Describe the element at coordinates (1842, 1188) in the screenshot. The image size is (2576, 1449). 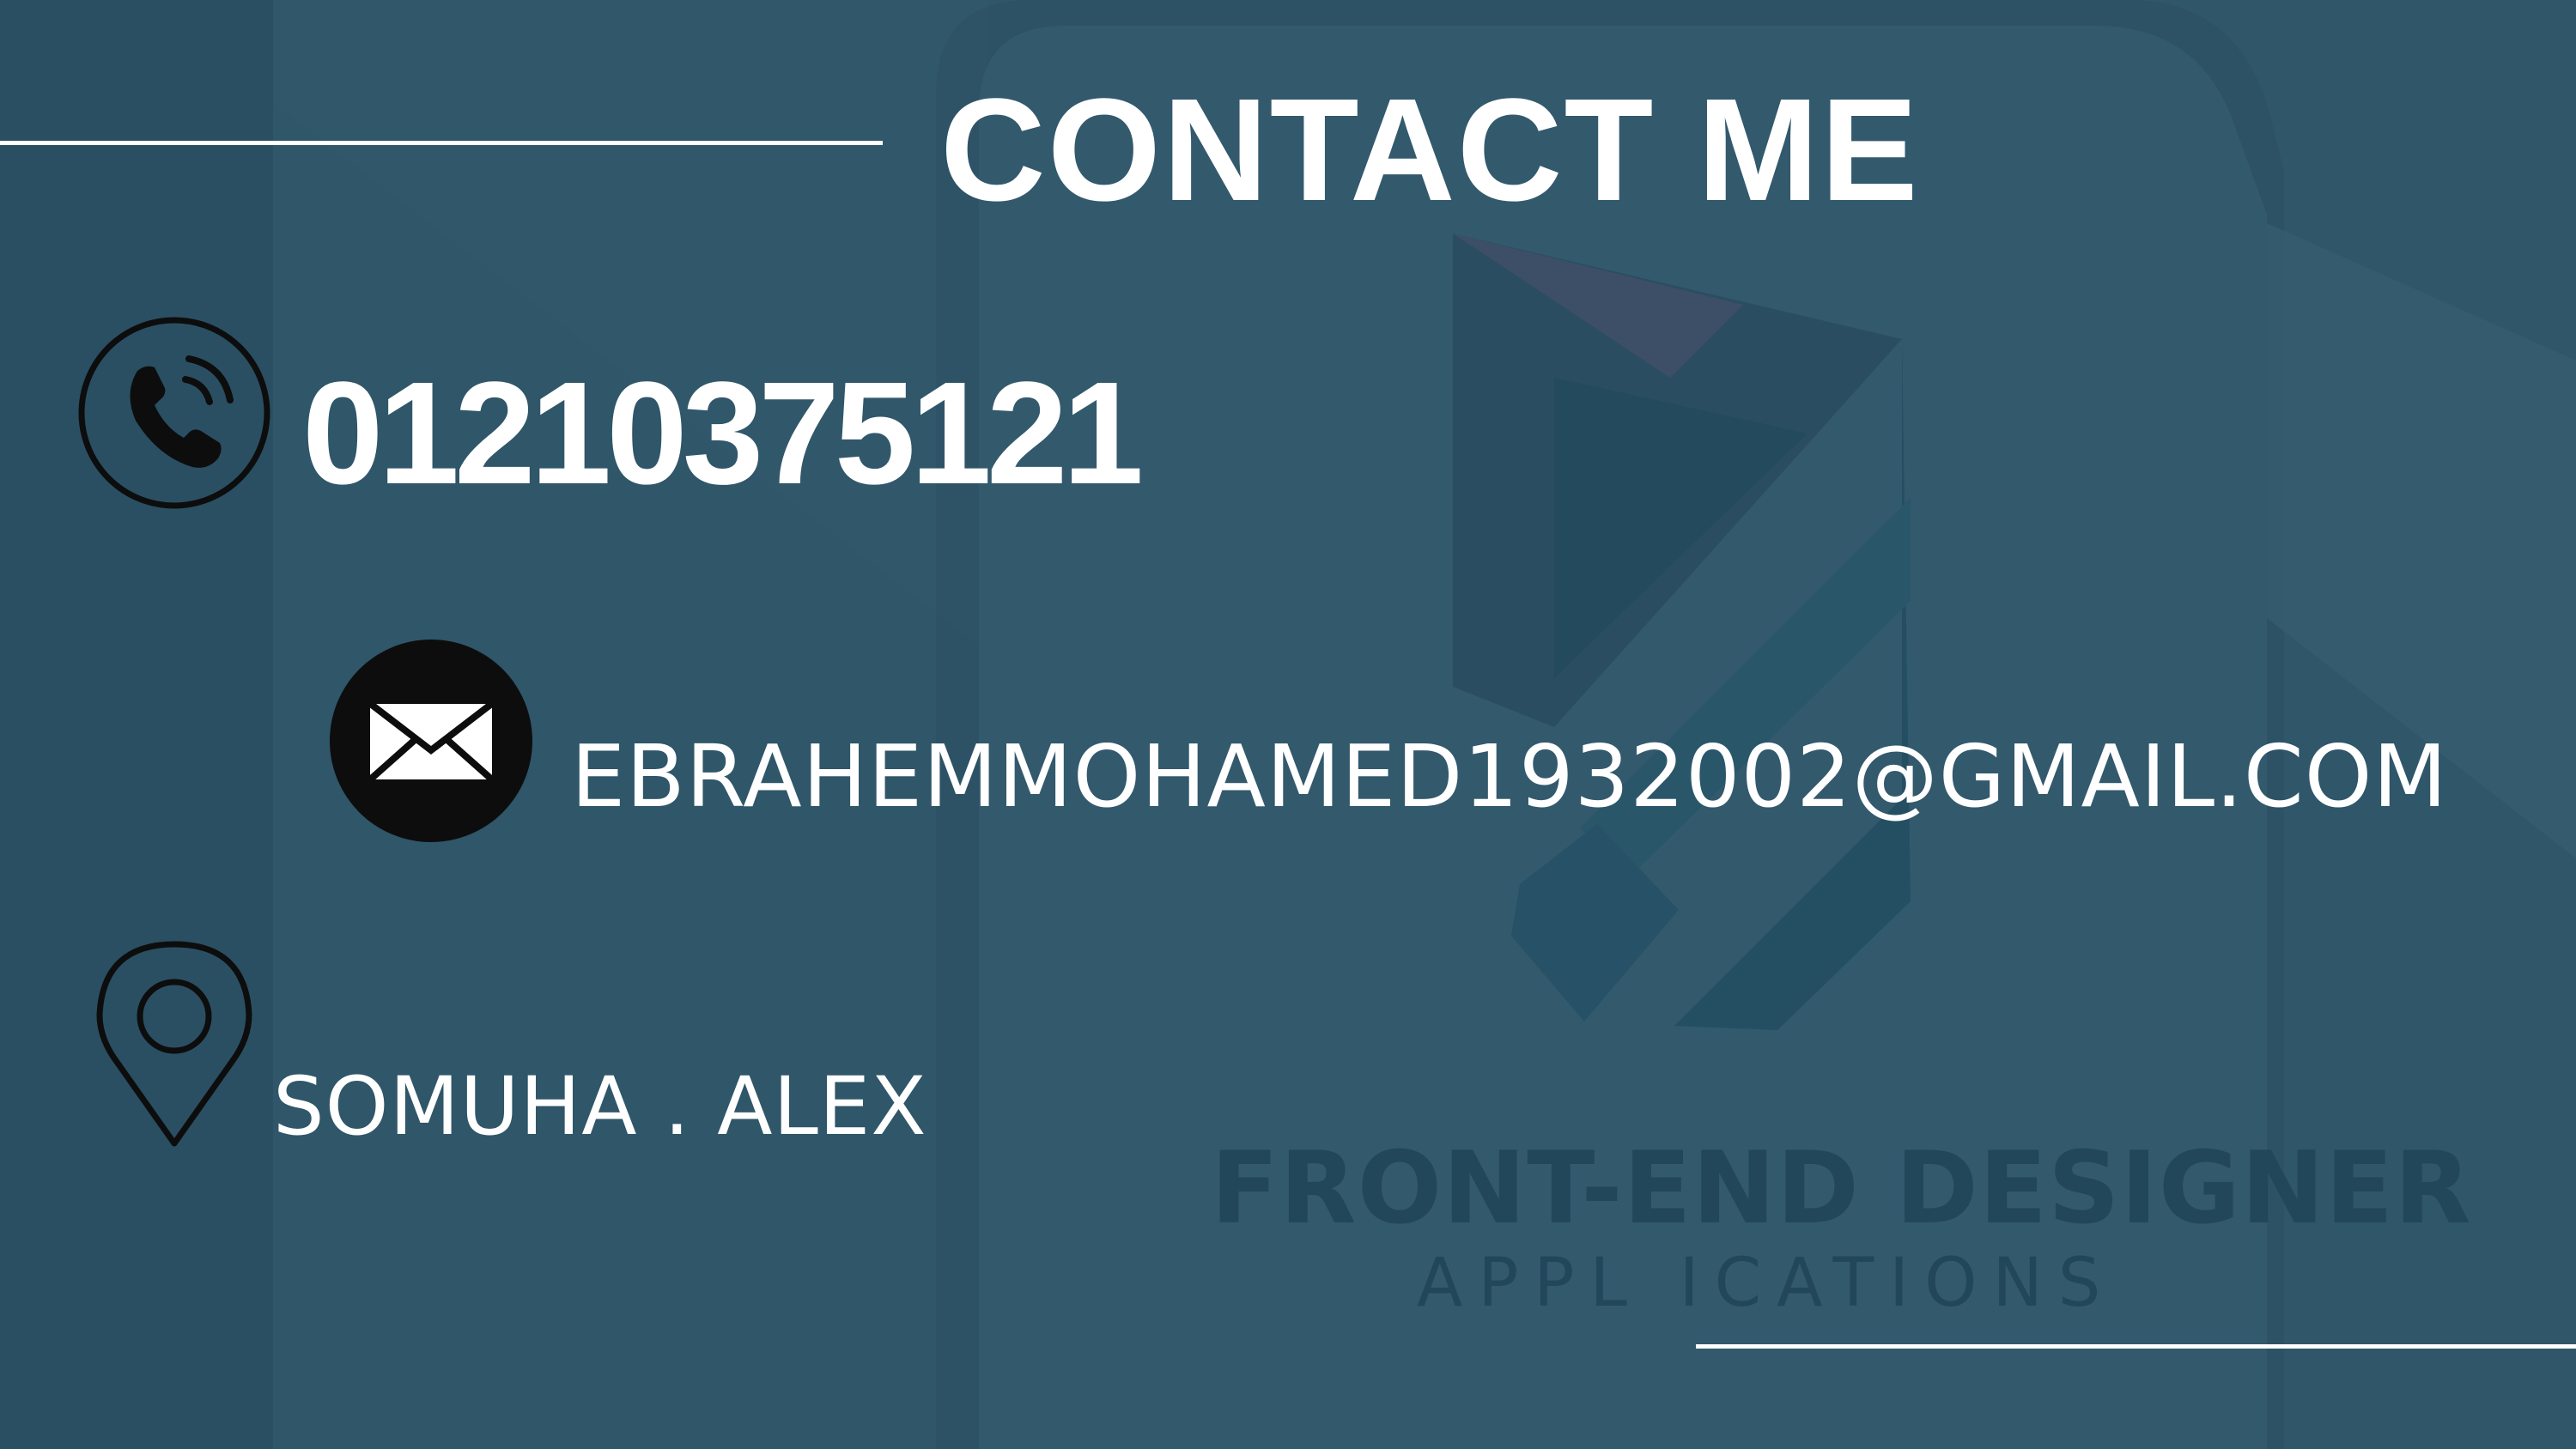
I see `watermark-title: FRONT-END DESIGNER` at that location.